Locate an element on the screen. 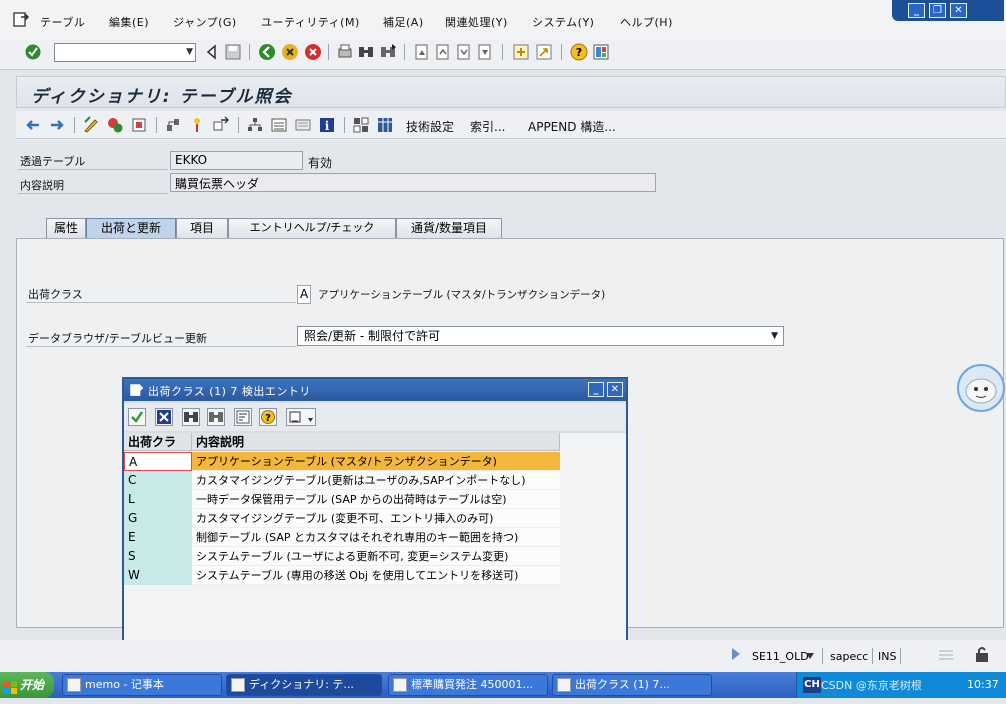 The width and height of the screenshot is (1006, 704). data-browser-maintenance-select: 照会/更新 - 制限付で許可 ▼ is located at coordinates (540, 336).